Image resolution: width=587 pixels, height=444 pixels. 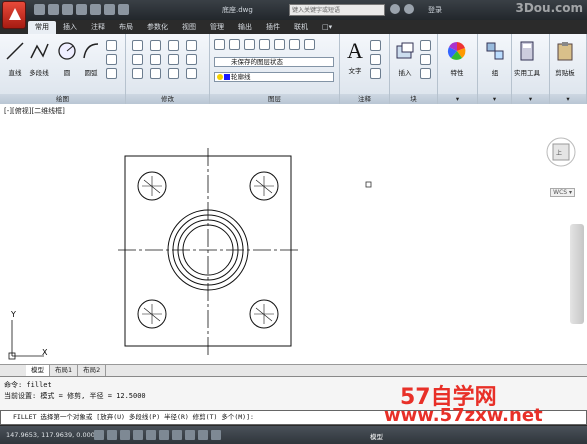 What do you see at coordinates (405, 58) in the screenshot?
I see `insert-block-button: 插入` at bounding box center [405, 58].